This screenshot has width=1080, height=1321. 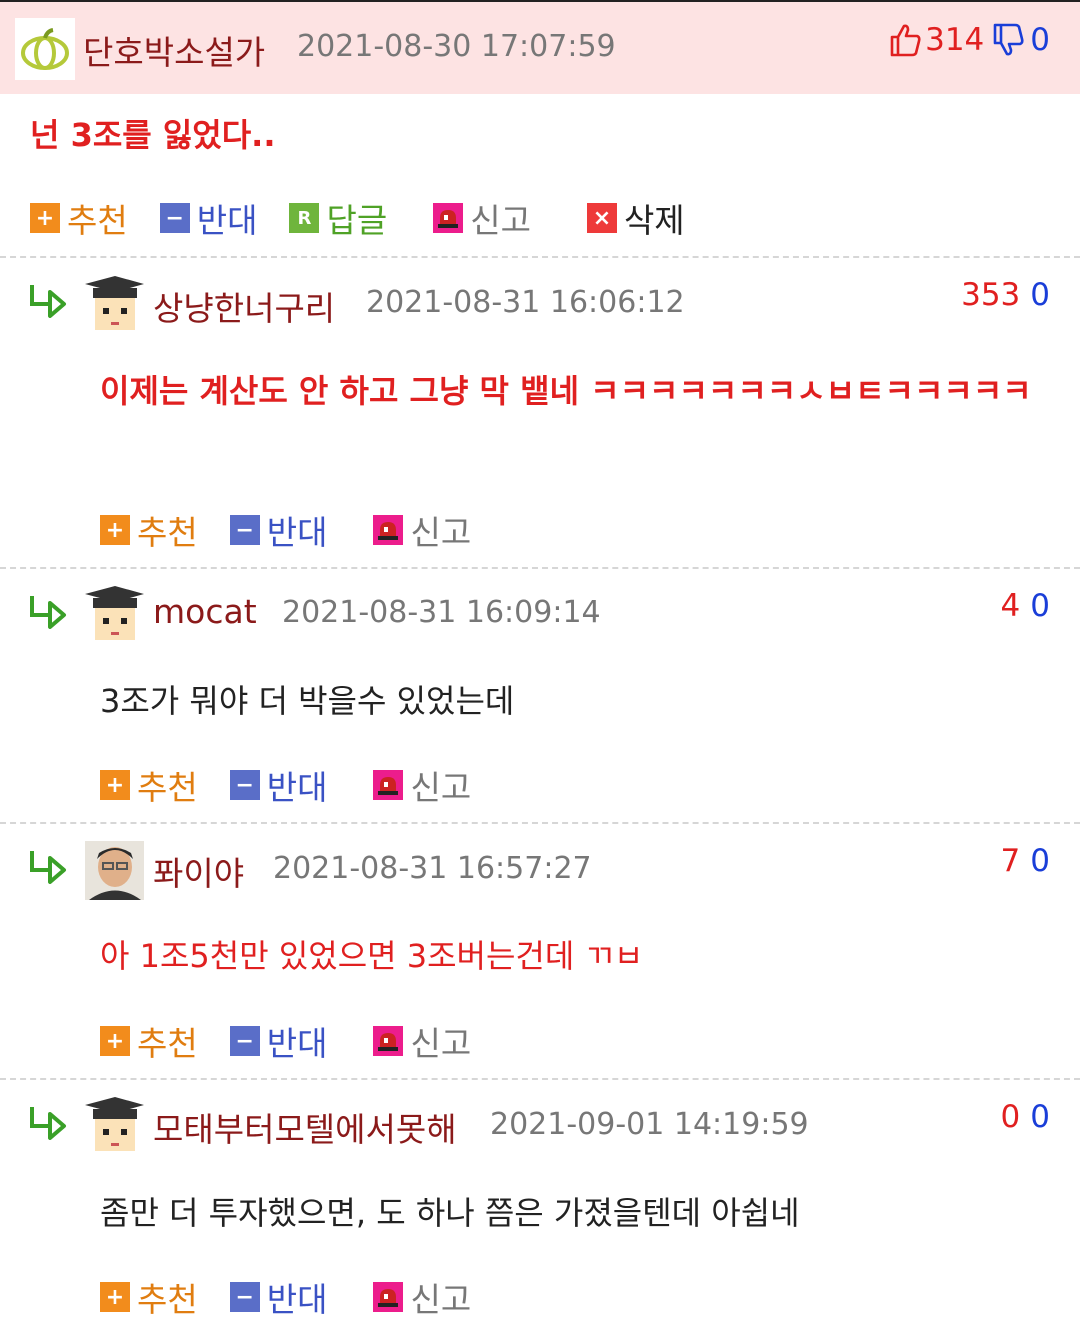 I want to click on onion-avatar-icon, so click(x=45, y=49).